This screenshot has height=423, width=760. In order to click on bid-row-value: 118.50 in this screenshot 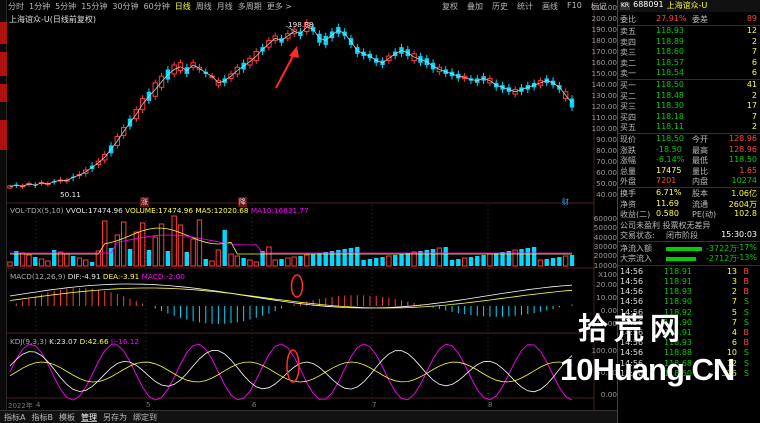, I will do `click(670, 85)`.